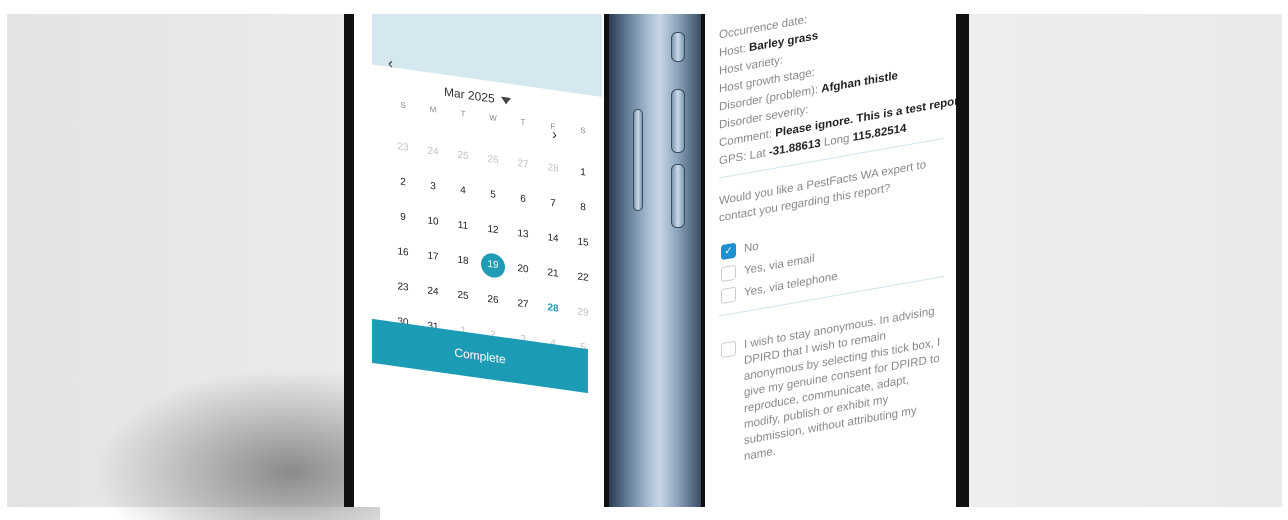 This screenshot has height=520, width=1288. What do you see at coordinates (433, 192) in the screenshot?
I see `calendar-day: 3` at bounding box center [433, 192].